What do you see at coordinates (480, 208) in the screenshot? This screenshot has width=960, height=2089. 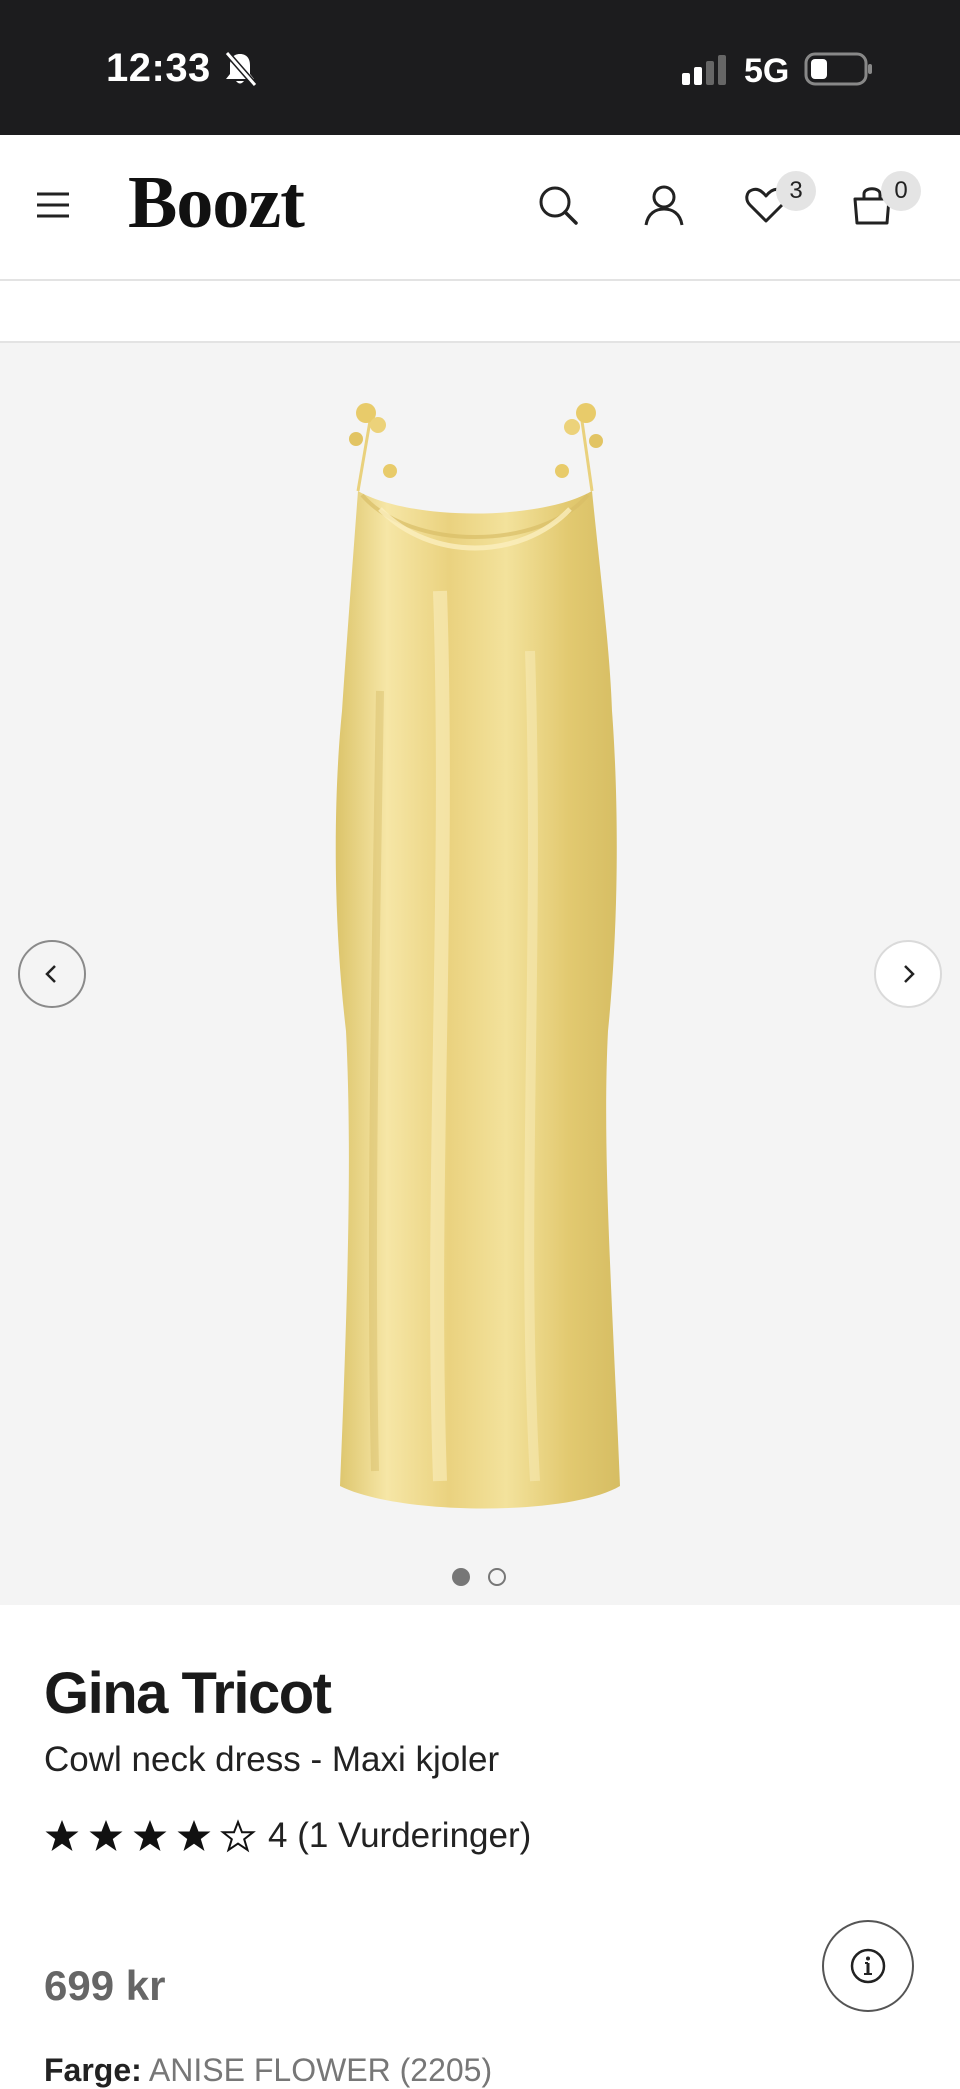 I see `site-header: Boozt 3 0` at bounding box center [480, 208].